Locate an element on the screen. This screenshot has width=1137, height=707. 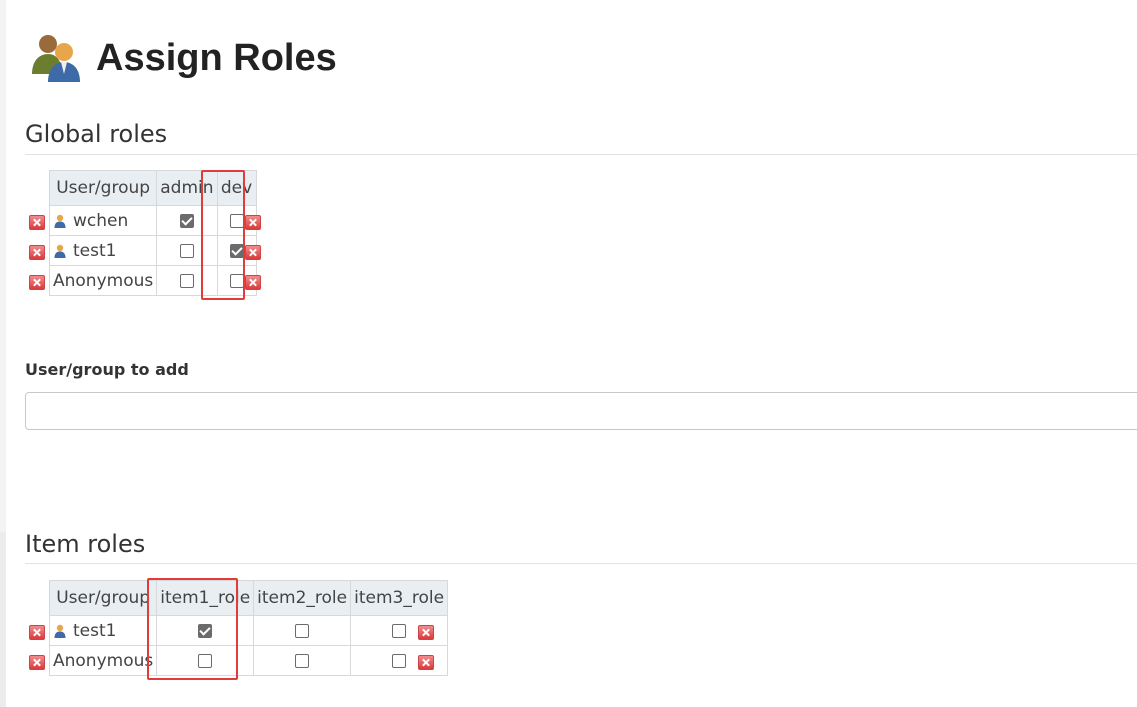
table-row: Anonymous is located at coordinates (248, 660).